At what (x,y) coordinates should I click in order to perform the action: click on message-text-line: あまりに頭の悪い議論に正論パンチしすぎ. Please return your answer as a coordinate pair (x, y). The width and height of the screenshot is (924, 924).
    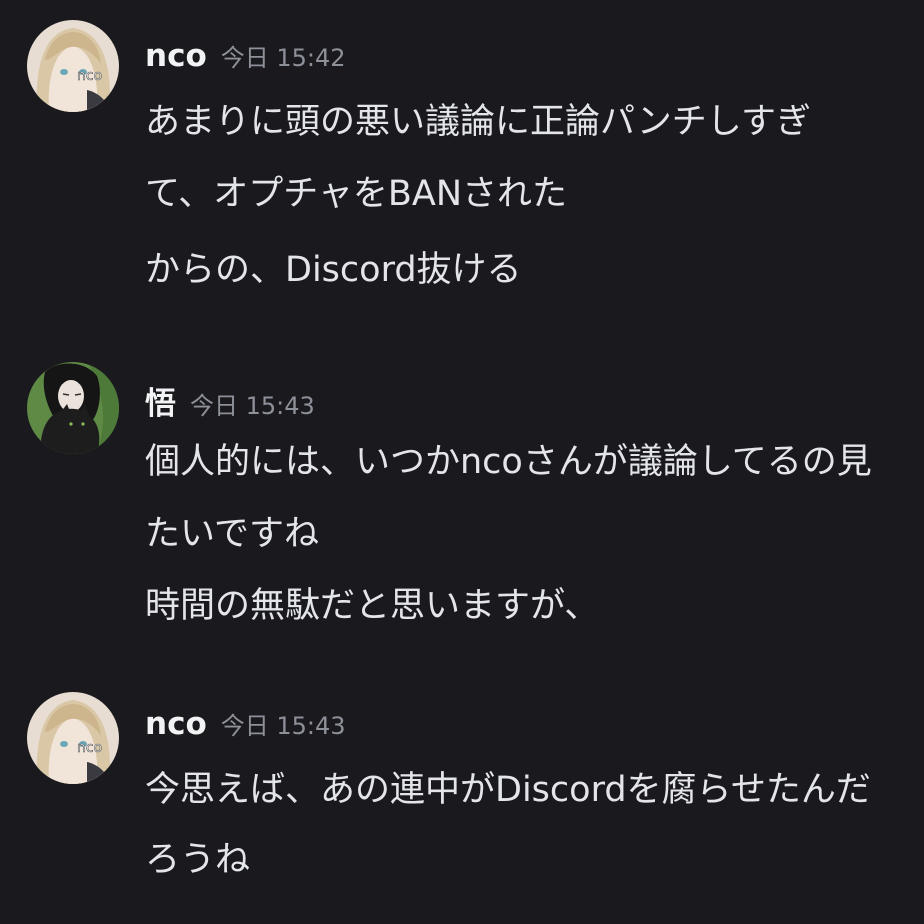
    Looking at the image, I should click on (478, 122).